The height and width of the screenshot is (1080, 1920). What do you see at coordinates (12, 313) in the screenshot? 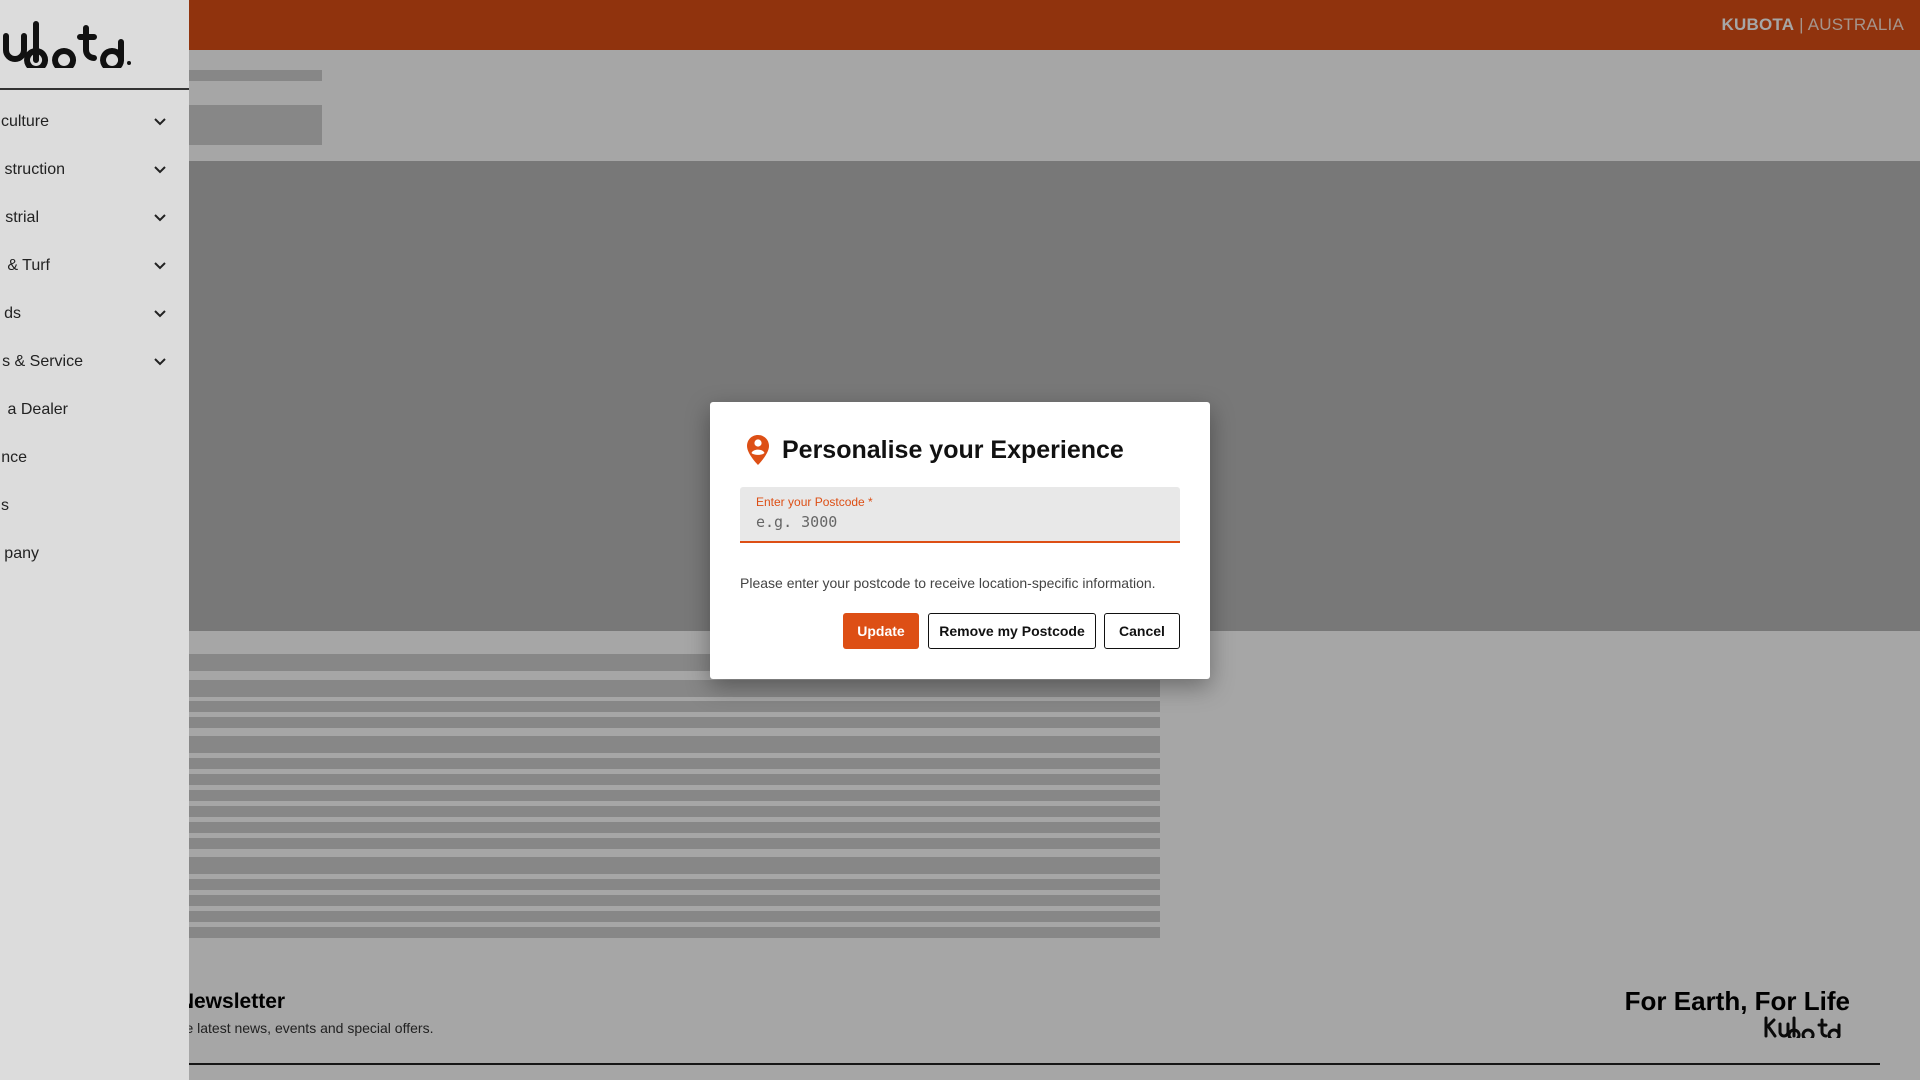
I see `sidebar-item-label: ds` at bounding box center [12, 313].